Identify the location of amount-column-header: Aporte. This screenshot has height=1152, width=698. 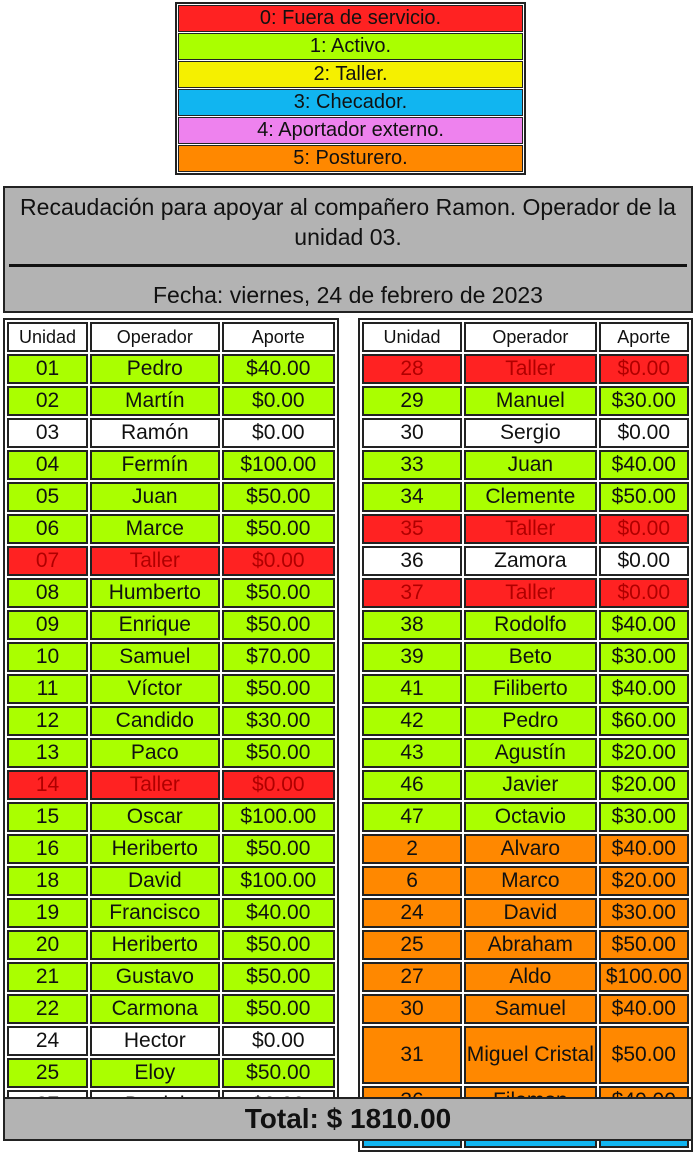
(643, 337).